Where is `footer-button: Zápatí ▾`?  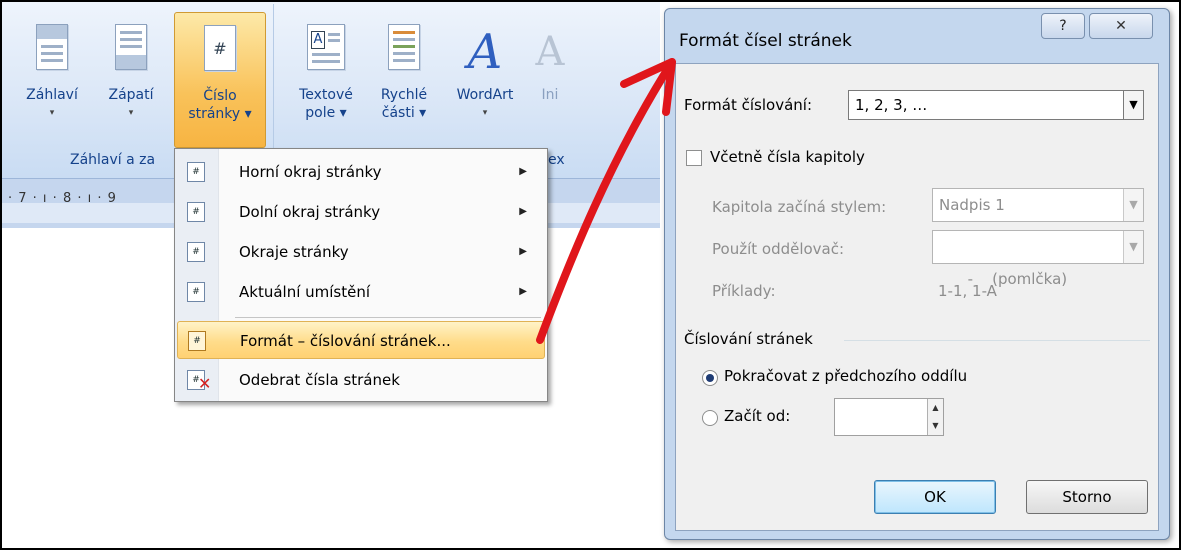
footer-button: Zápatí ▾ is located at coordinates (131, 80).